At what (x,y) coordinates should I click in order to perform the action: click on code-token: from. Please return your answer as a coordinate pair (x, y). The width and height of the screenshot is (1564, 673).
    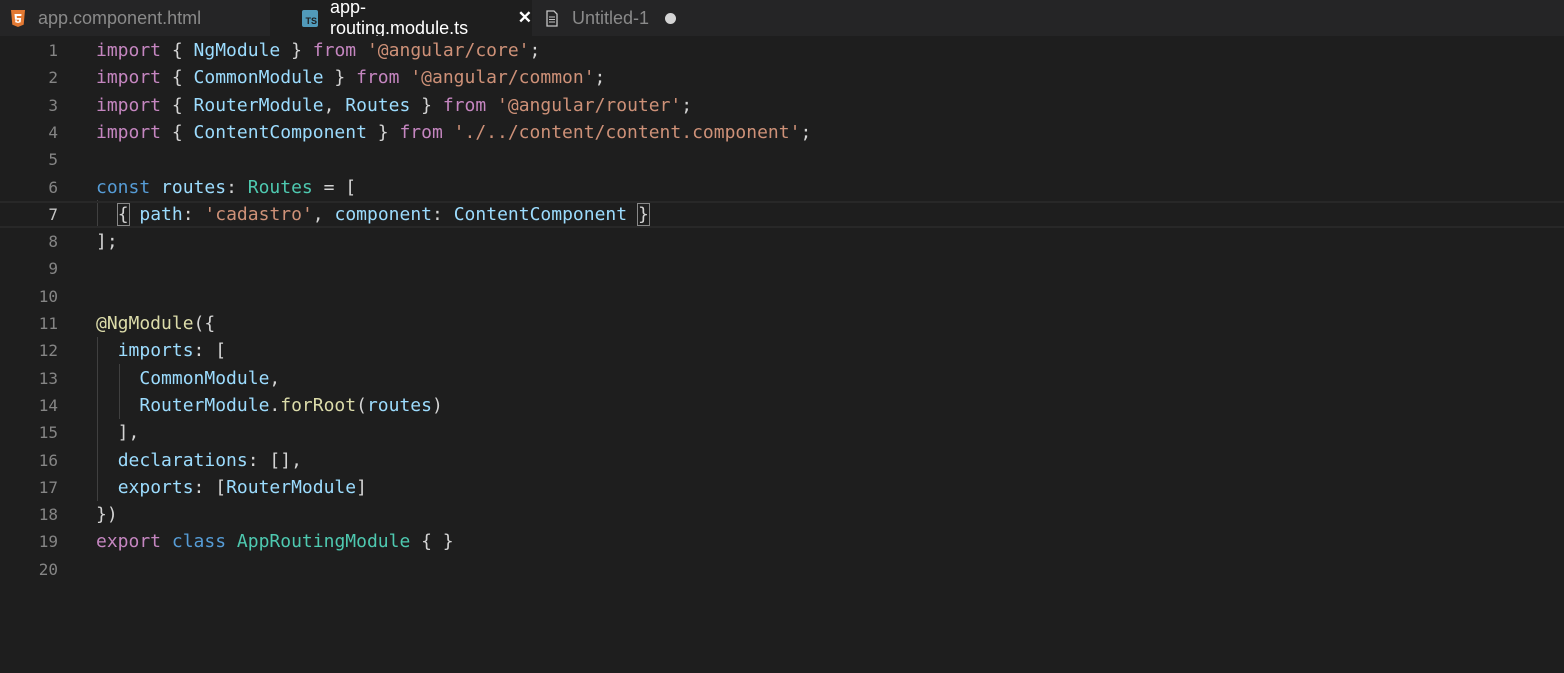
    Looking at the image, I should click on (464, 105).